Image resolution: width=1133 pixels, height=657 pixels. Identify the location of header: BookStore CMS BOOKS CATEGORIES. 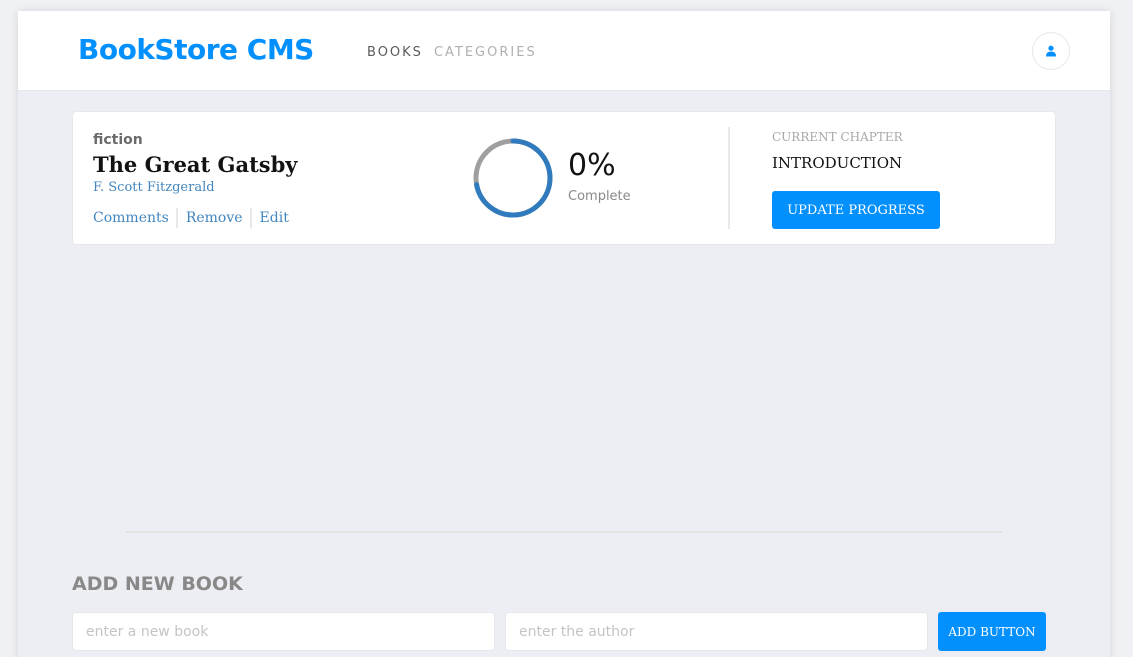
(564, 51).